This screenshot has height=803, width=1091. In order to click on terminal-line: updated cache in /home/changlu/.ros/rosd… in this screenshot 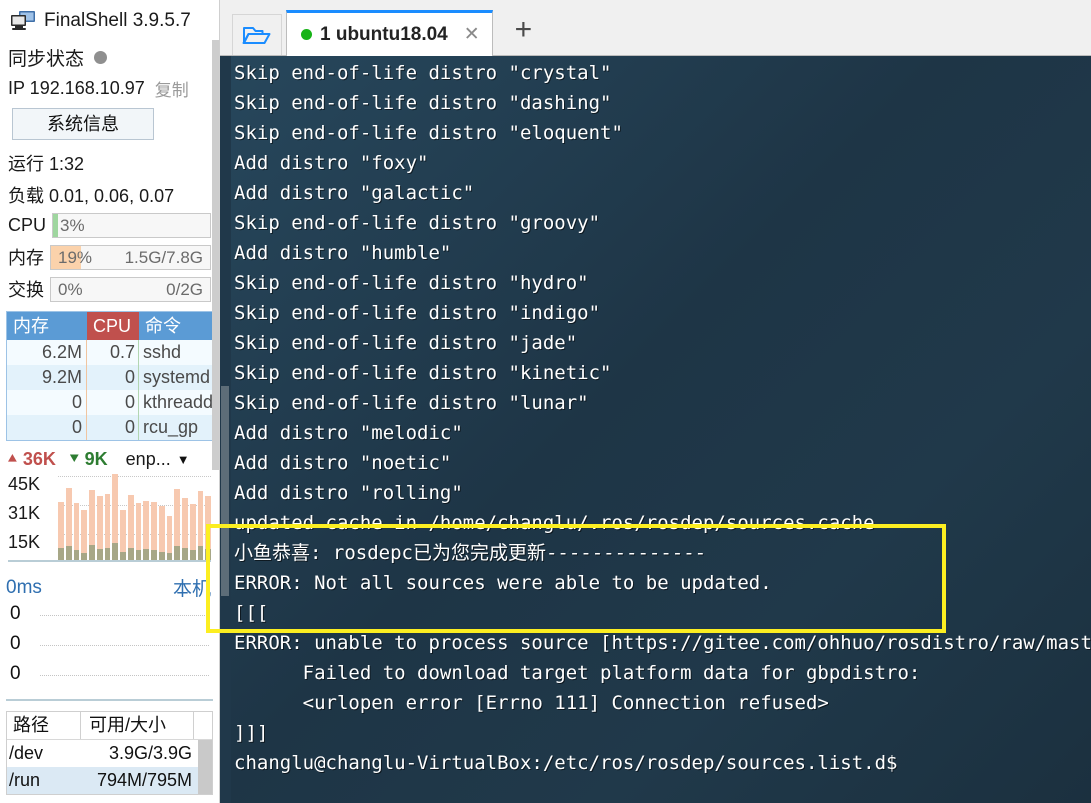, I will do `click(554, 523)`.